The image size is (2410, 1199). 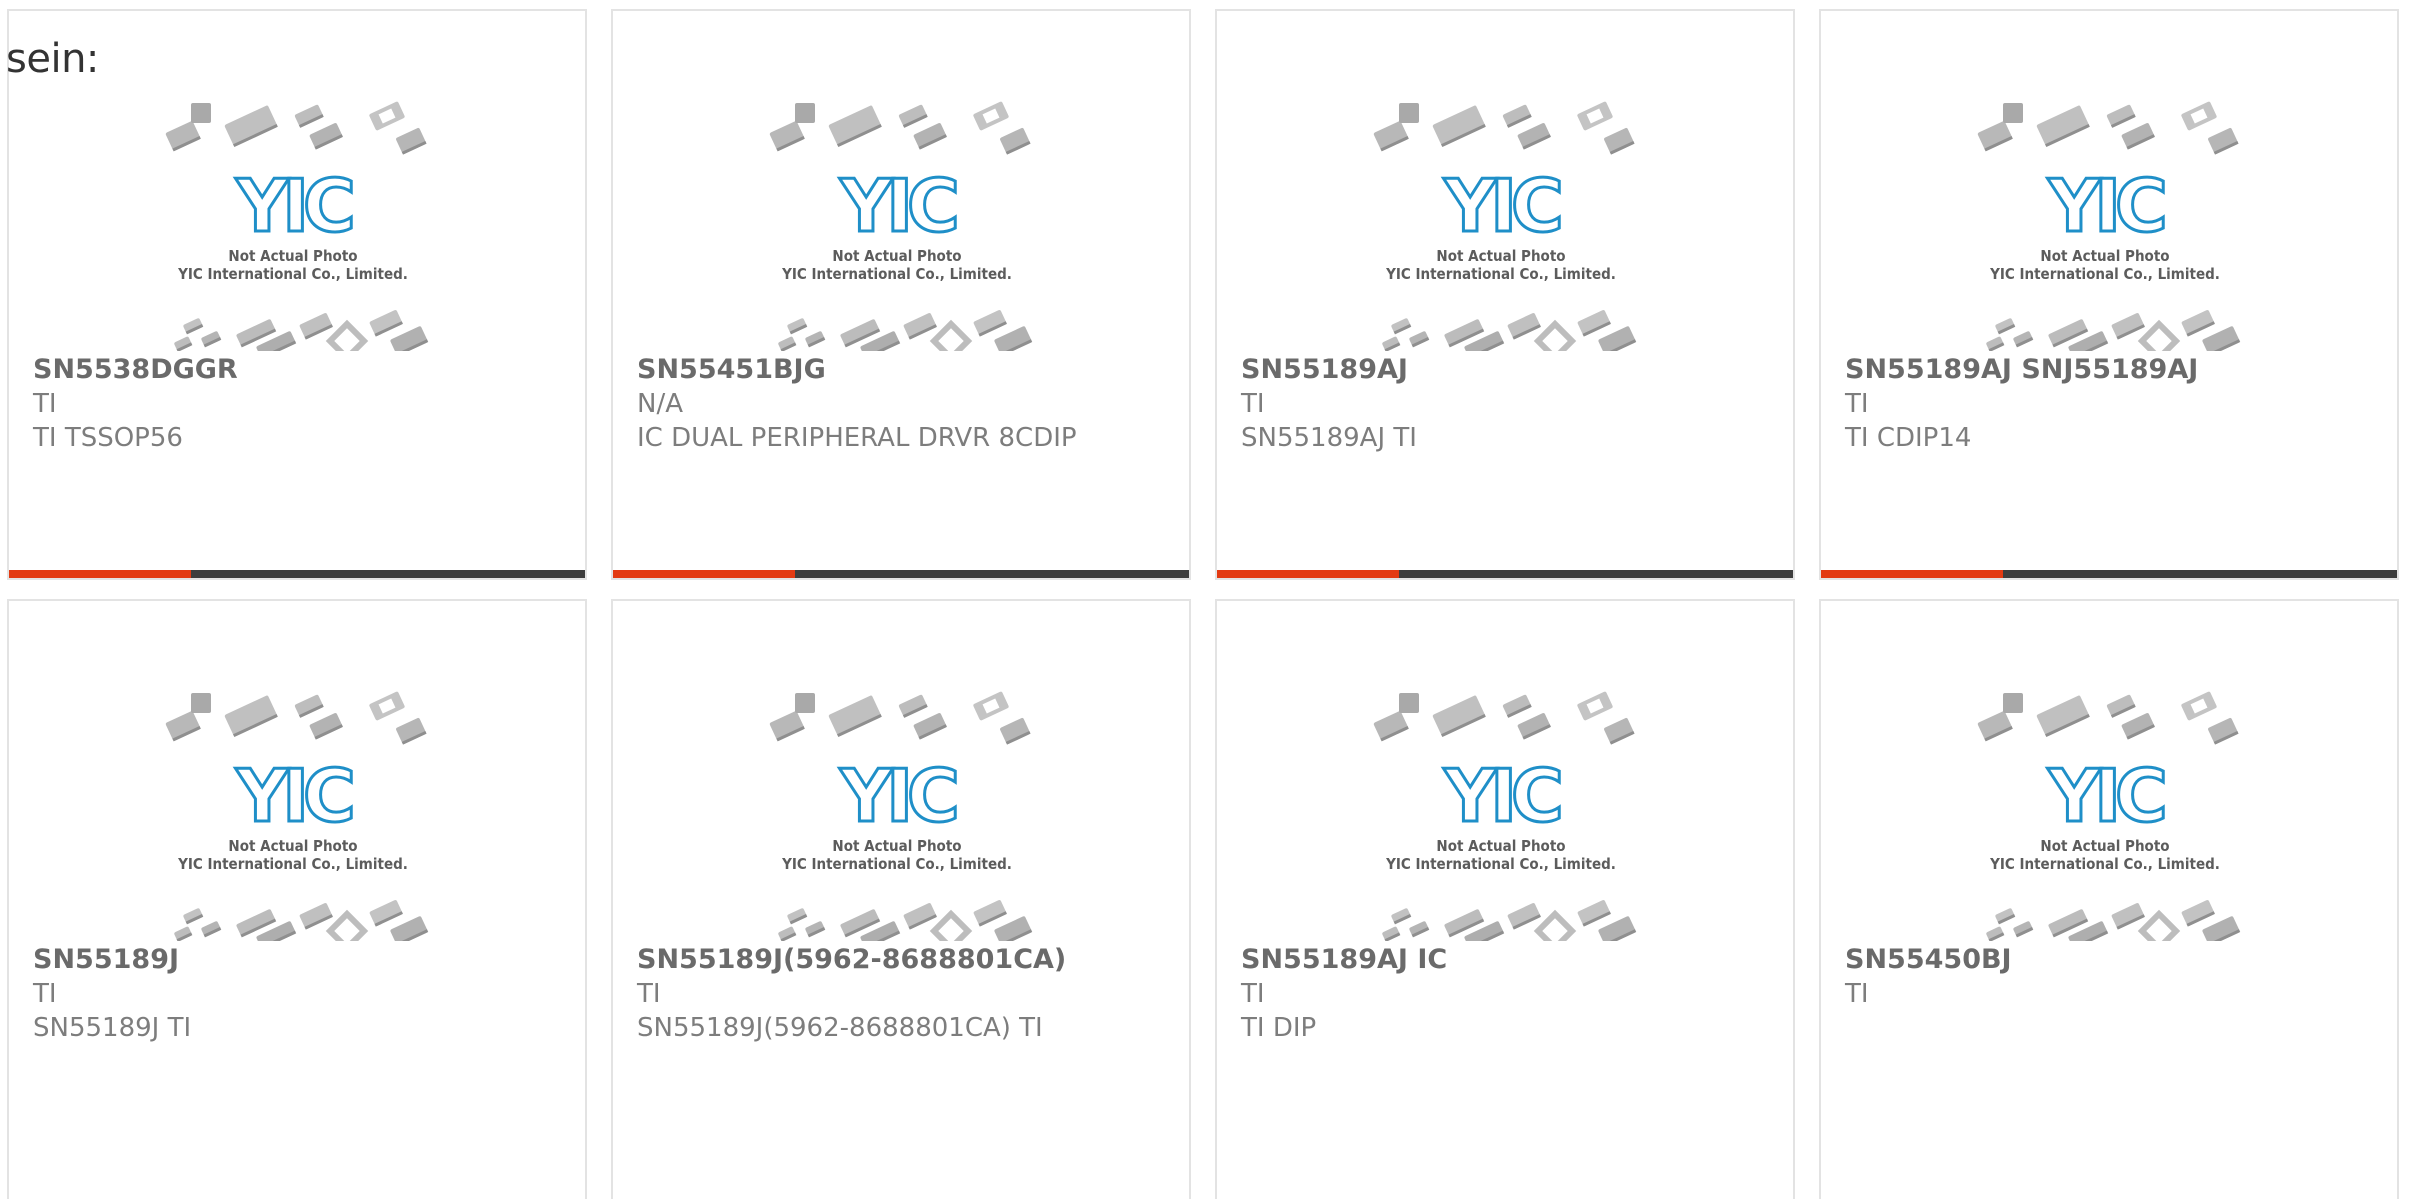 I want to click on description: TI DIP, so click(x=1279, y=1028).